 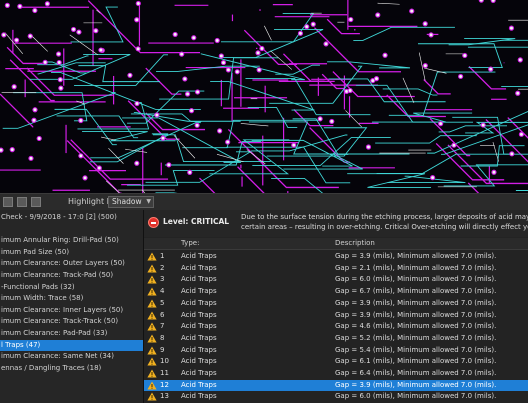 What do you see at coordinates (71, 298) in the screenshot?
I see `tree-item: imum Width: Trace (58)` at bounding box center [71, 298].